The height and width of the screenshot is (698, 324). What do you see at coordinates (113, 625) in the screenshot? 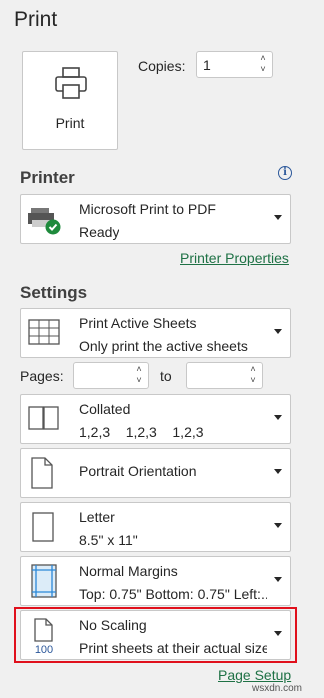
I see `scaling-label: No Scaling` at bounding box center [113, 625].